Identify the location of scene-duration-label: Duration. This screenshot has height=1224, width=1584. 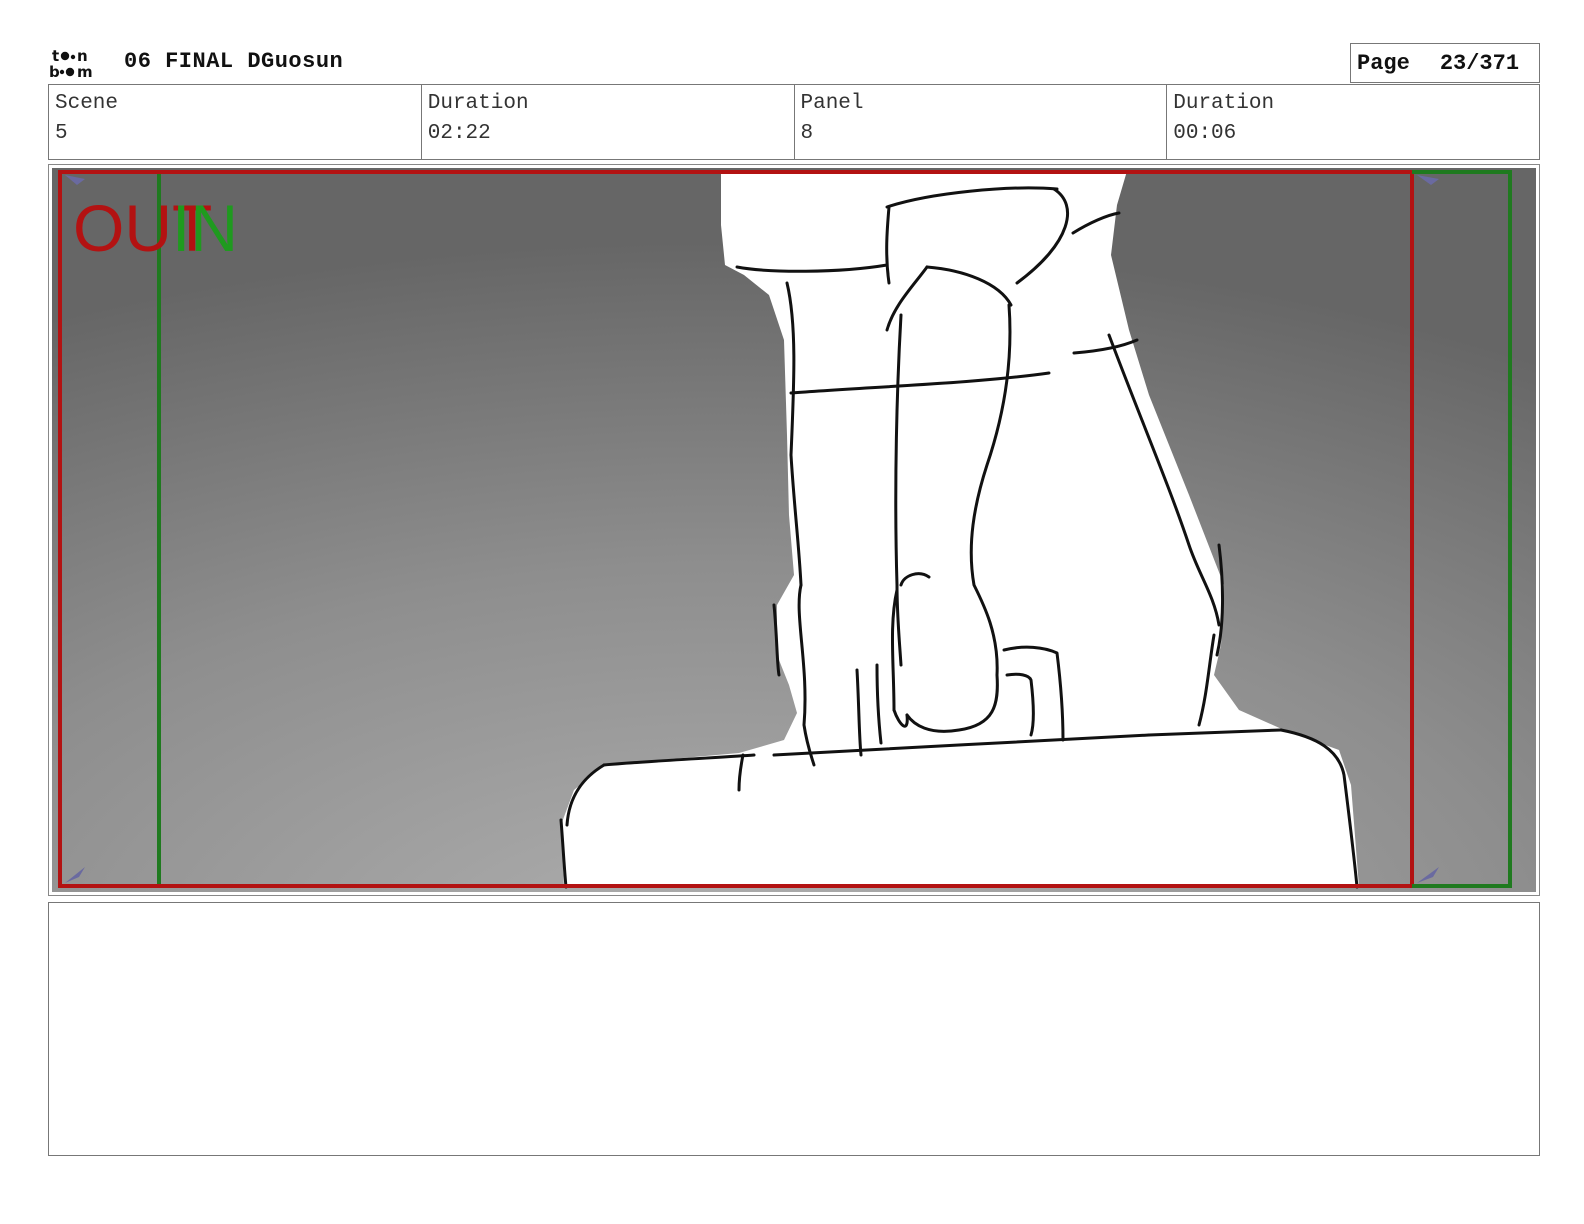
(478, 103).